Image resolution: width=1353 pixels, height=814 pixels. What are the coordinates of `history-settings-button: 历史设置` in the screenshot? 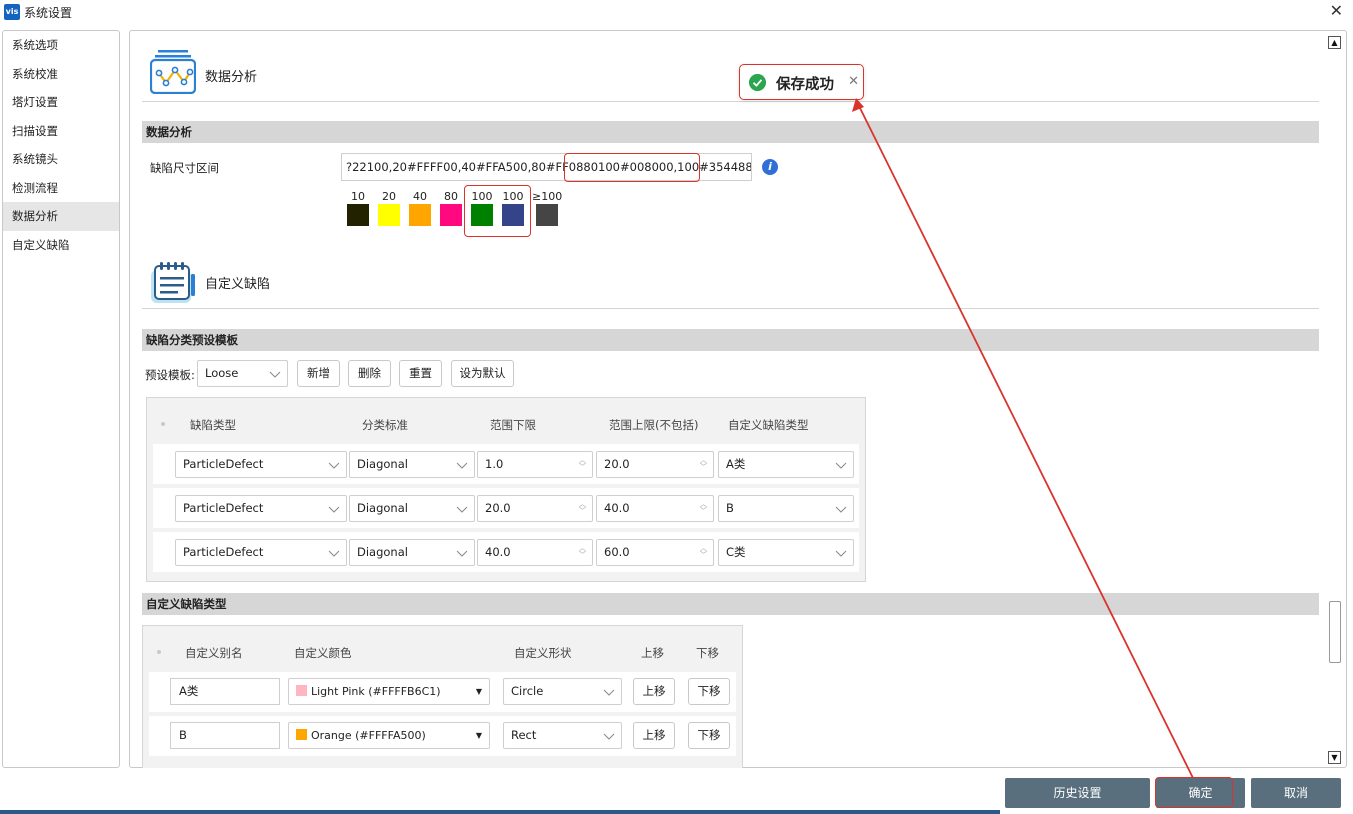 It's located at (1077, 793).